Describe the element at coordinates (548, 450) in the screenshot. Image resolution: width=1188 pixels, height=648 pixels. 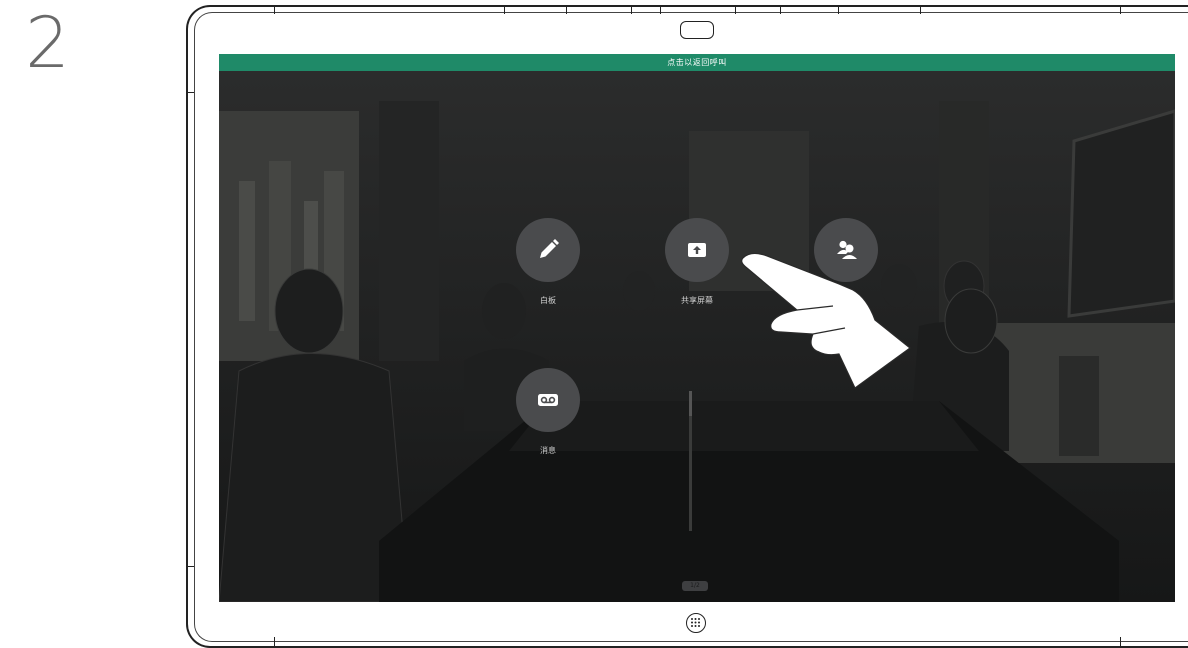
I see `messages-label: 消息` at that location.